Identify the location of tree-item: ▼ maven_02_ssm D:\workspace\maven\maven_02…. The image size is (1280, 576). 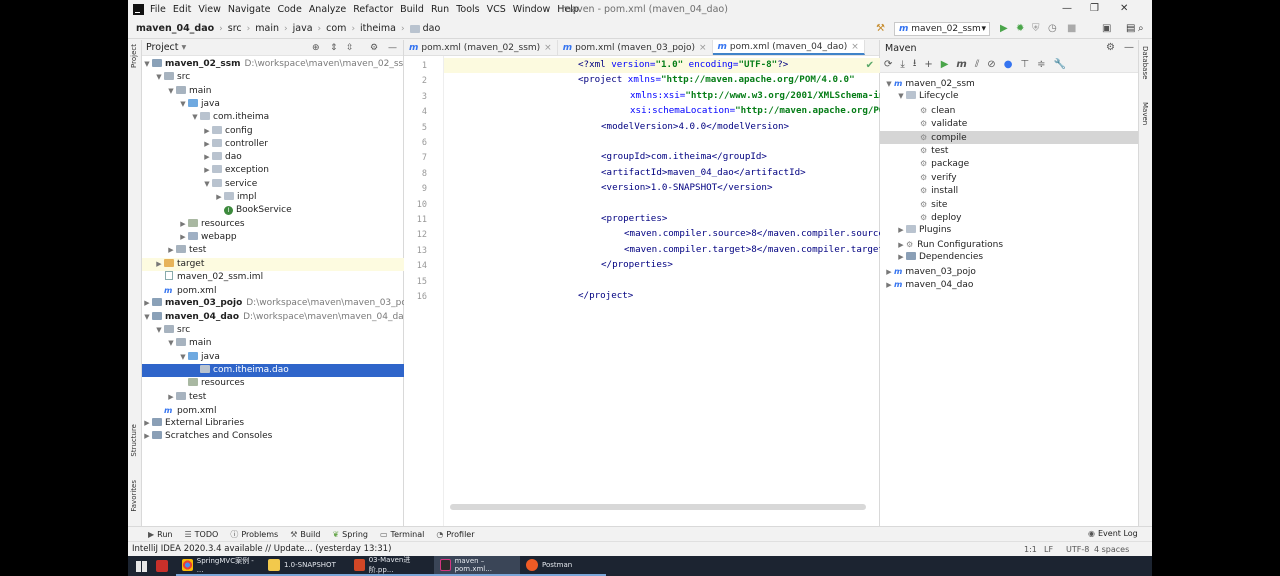
(277, 64).